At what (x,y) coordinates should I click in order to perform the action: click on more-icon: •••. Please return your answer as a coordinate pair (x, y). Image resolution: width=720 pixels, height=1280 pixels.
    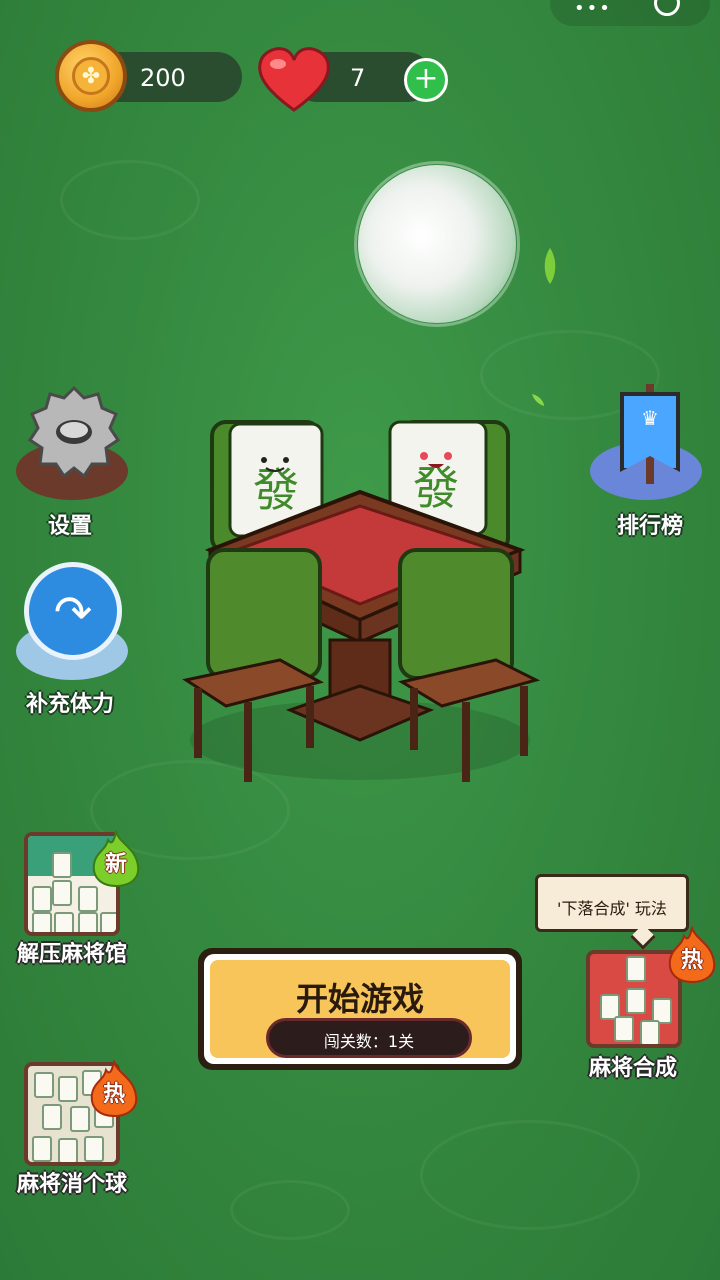
    Looking at the image, I should click on (593, 9).